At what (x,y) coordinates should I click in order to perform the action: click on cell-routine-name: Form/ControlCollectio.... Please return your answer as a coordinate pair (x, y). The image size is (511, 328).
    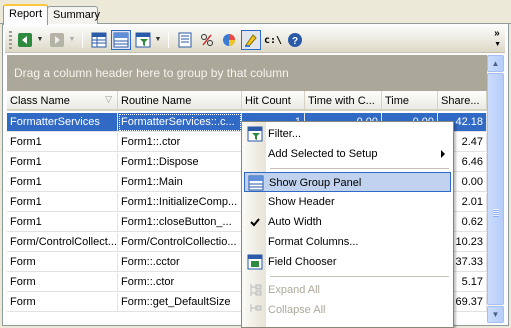
    Looking at the image, I should click on (180, 242).